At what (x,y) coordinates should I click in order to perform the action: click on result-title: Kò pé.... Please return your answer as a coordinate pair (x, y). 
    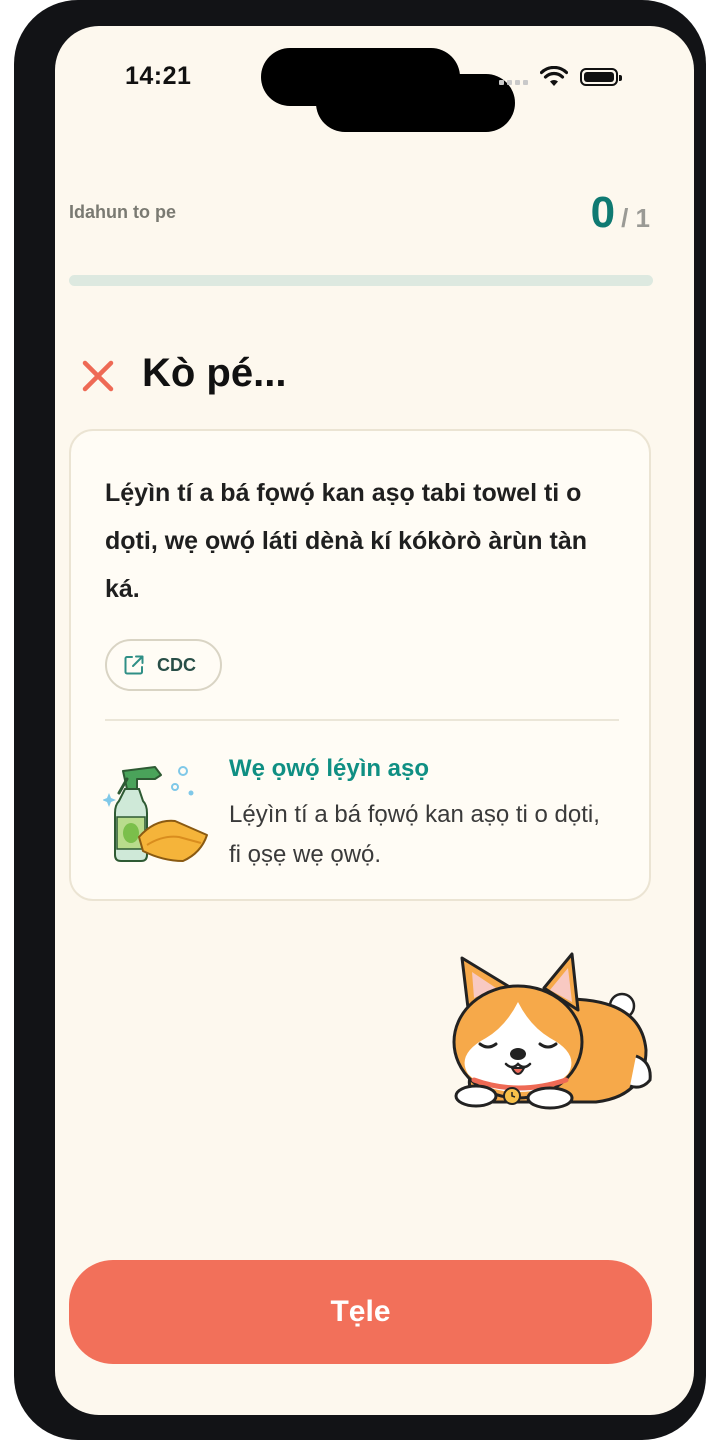
    Looking at the image, I should click on (214, 373).